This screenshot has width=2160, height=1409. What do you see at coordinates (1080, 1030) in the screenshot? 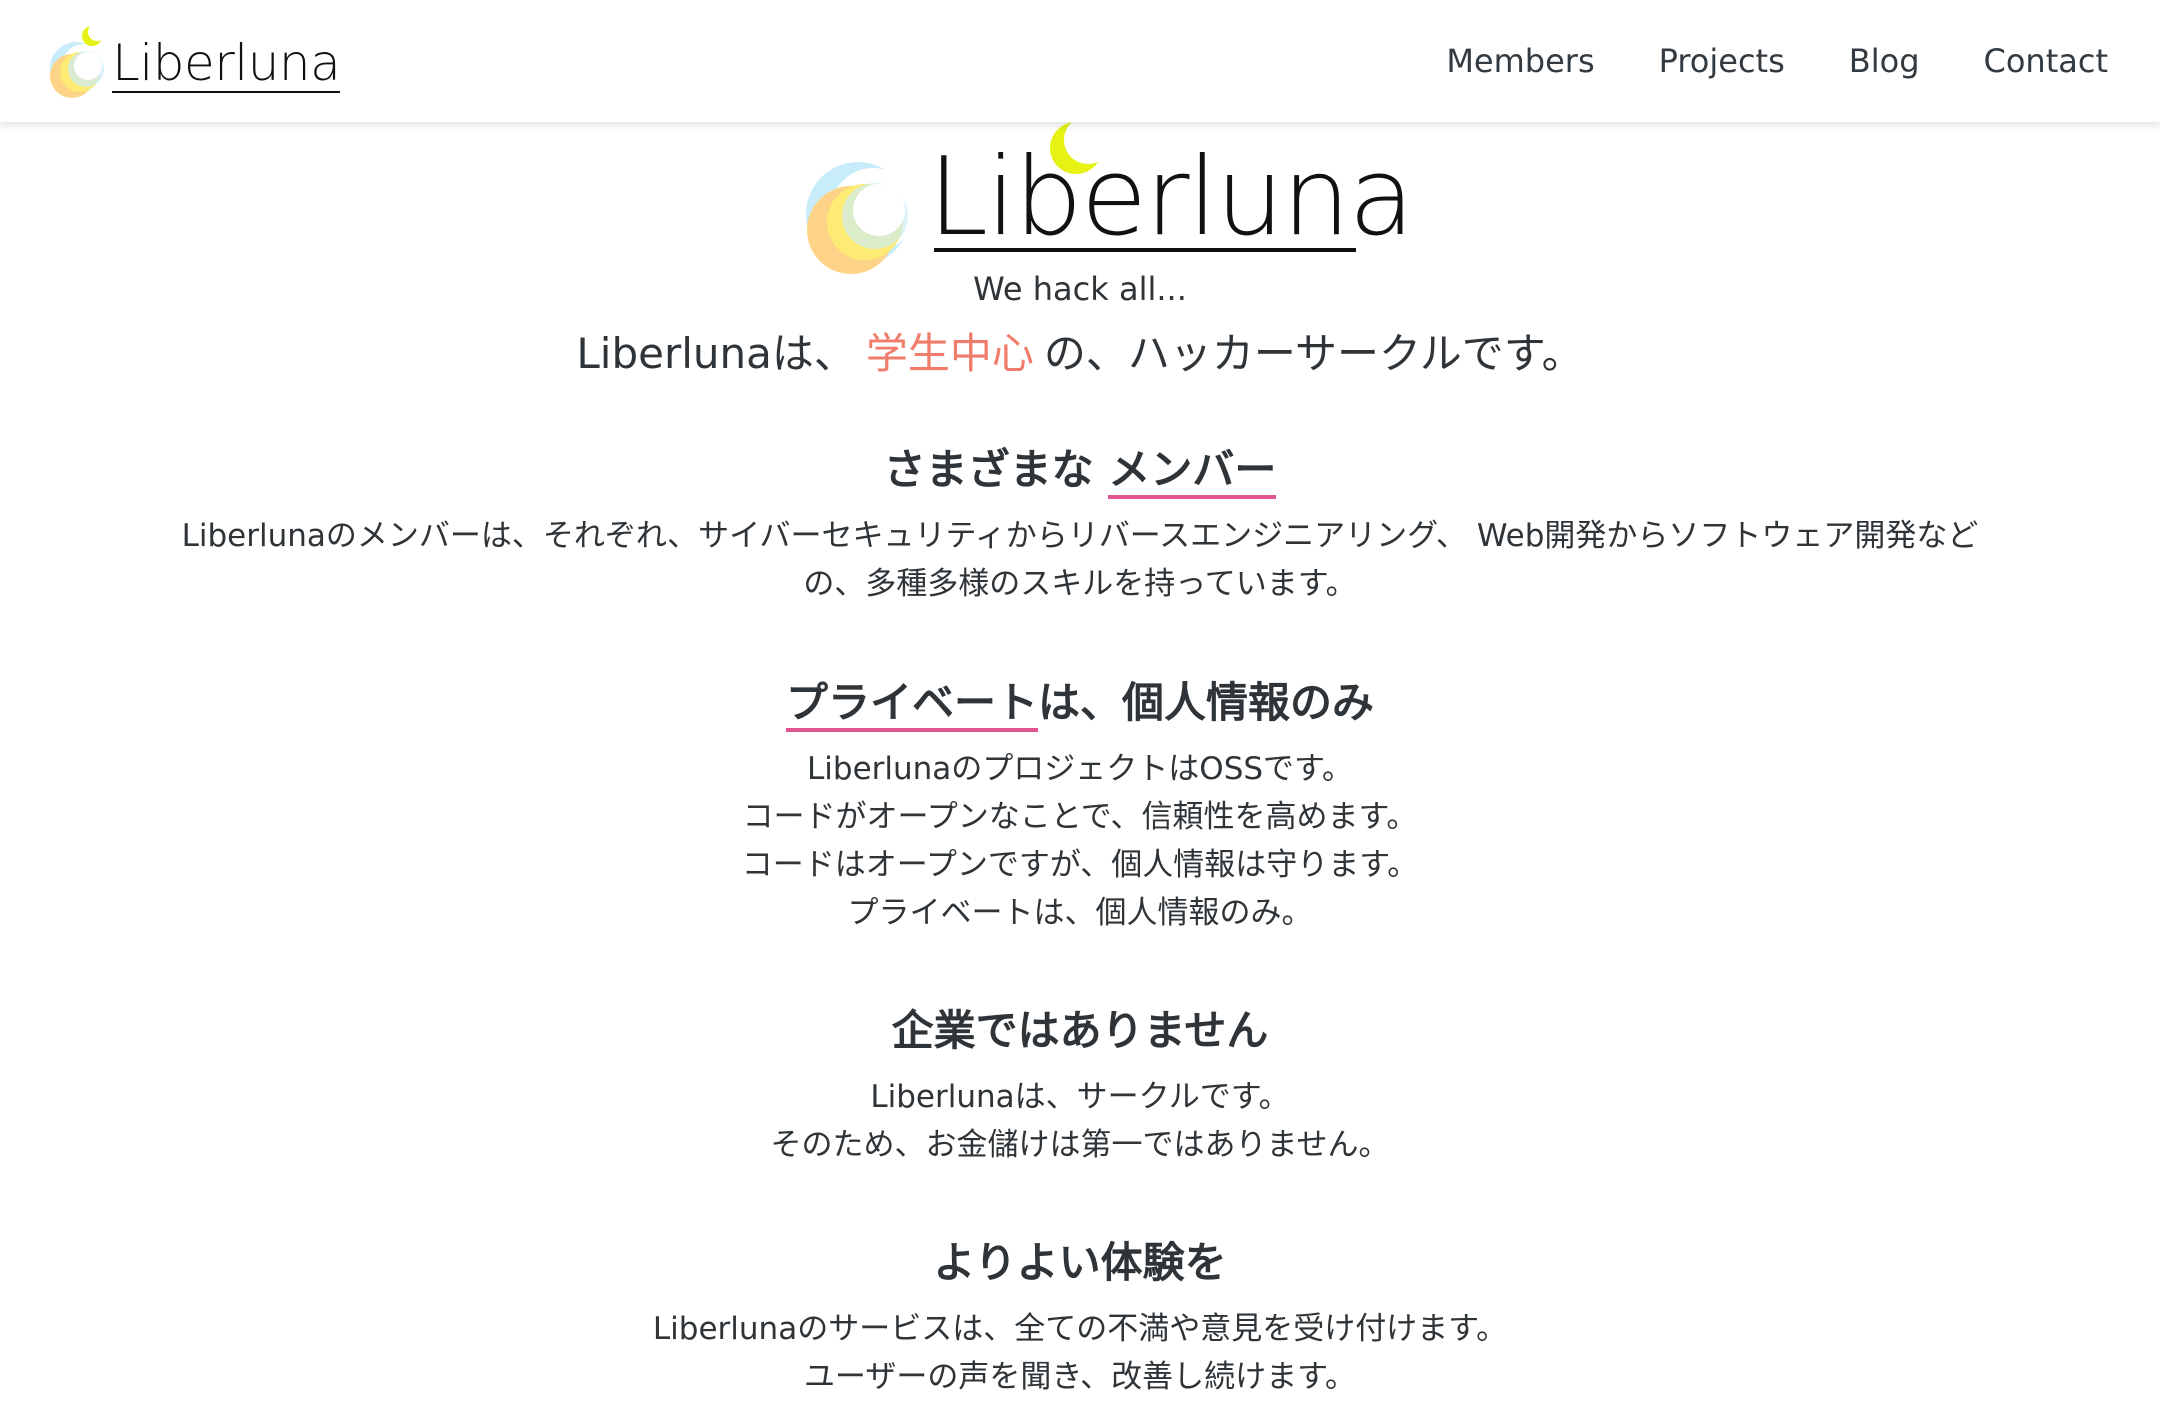
I see `section-title: 企業ではありません` at bounding box center [1080, 1030].